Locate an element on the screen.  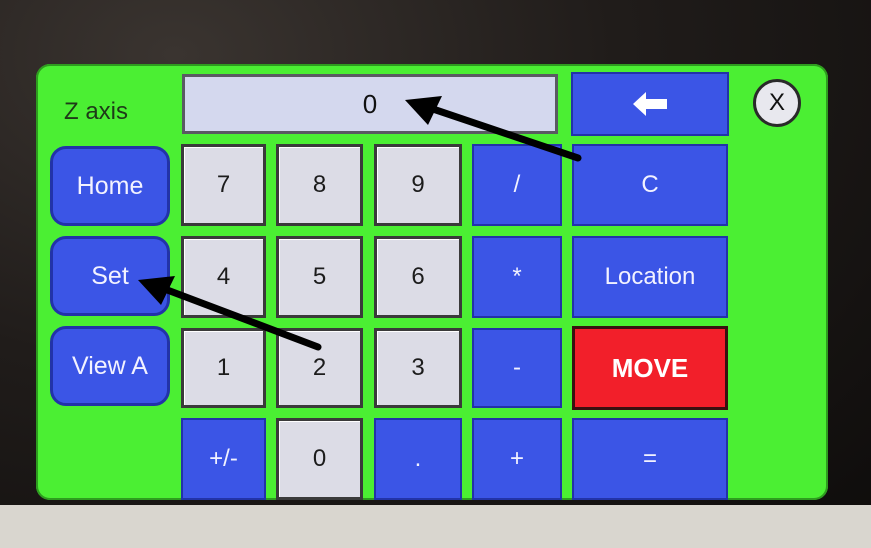
key-label: 3 is located at coordinates (418, 367).